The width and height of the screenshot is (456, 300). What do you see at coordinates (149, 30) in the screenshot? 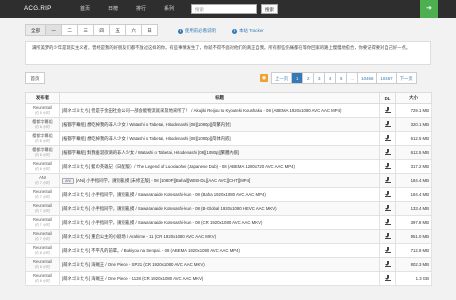
I see `tab-sun: 日` at bounding box center [149, 30].